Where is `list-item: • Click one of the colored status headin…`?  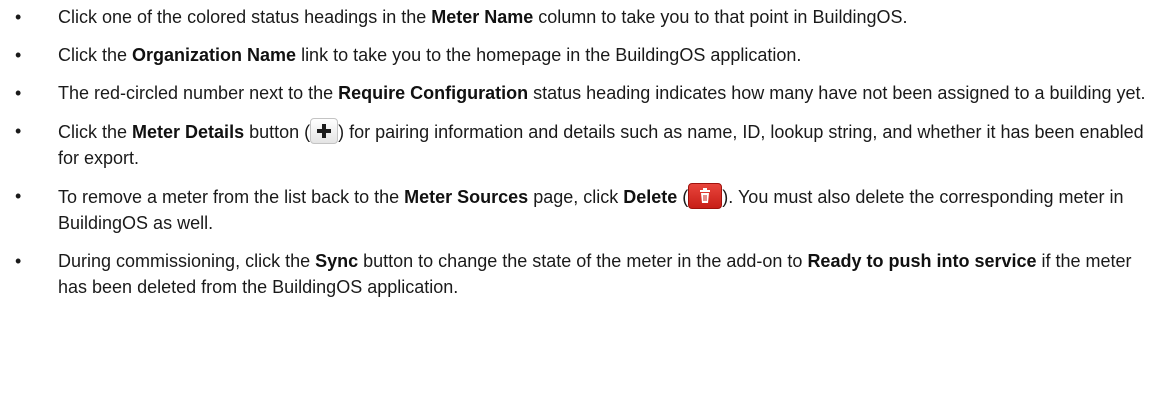
list-item: • Click one of the colored status headin… is located at coordinates (584, 17).